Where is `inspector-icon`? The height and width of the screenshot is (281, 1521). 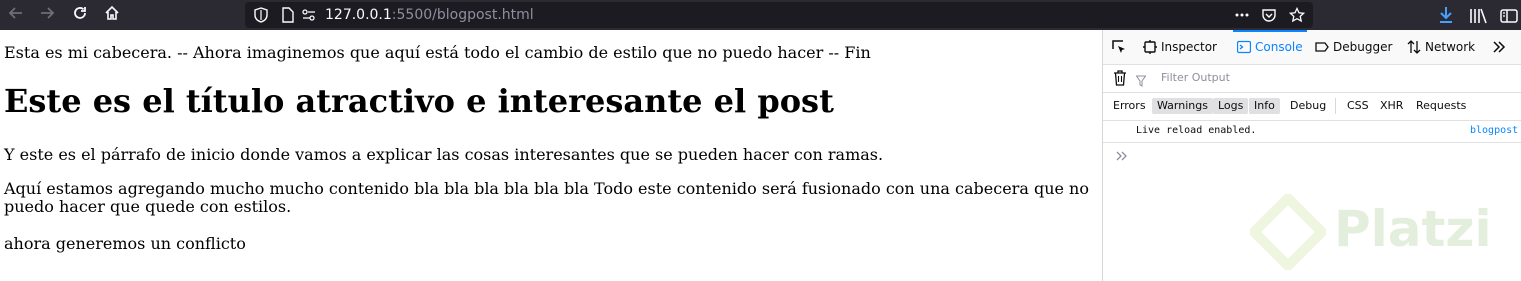
inspector-icon is located at coordinates (1150, 47).